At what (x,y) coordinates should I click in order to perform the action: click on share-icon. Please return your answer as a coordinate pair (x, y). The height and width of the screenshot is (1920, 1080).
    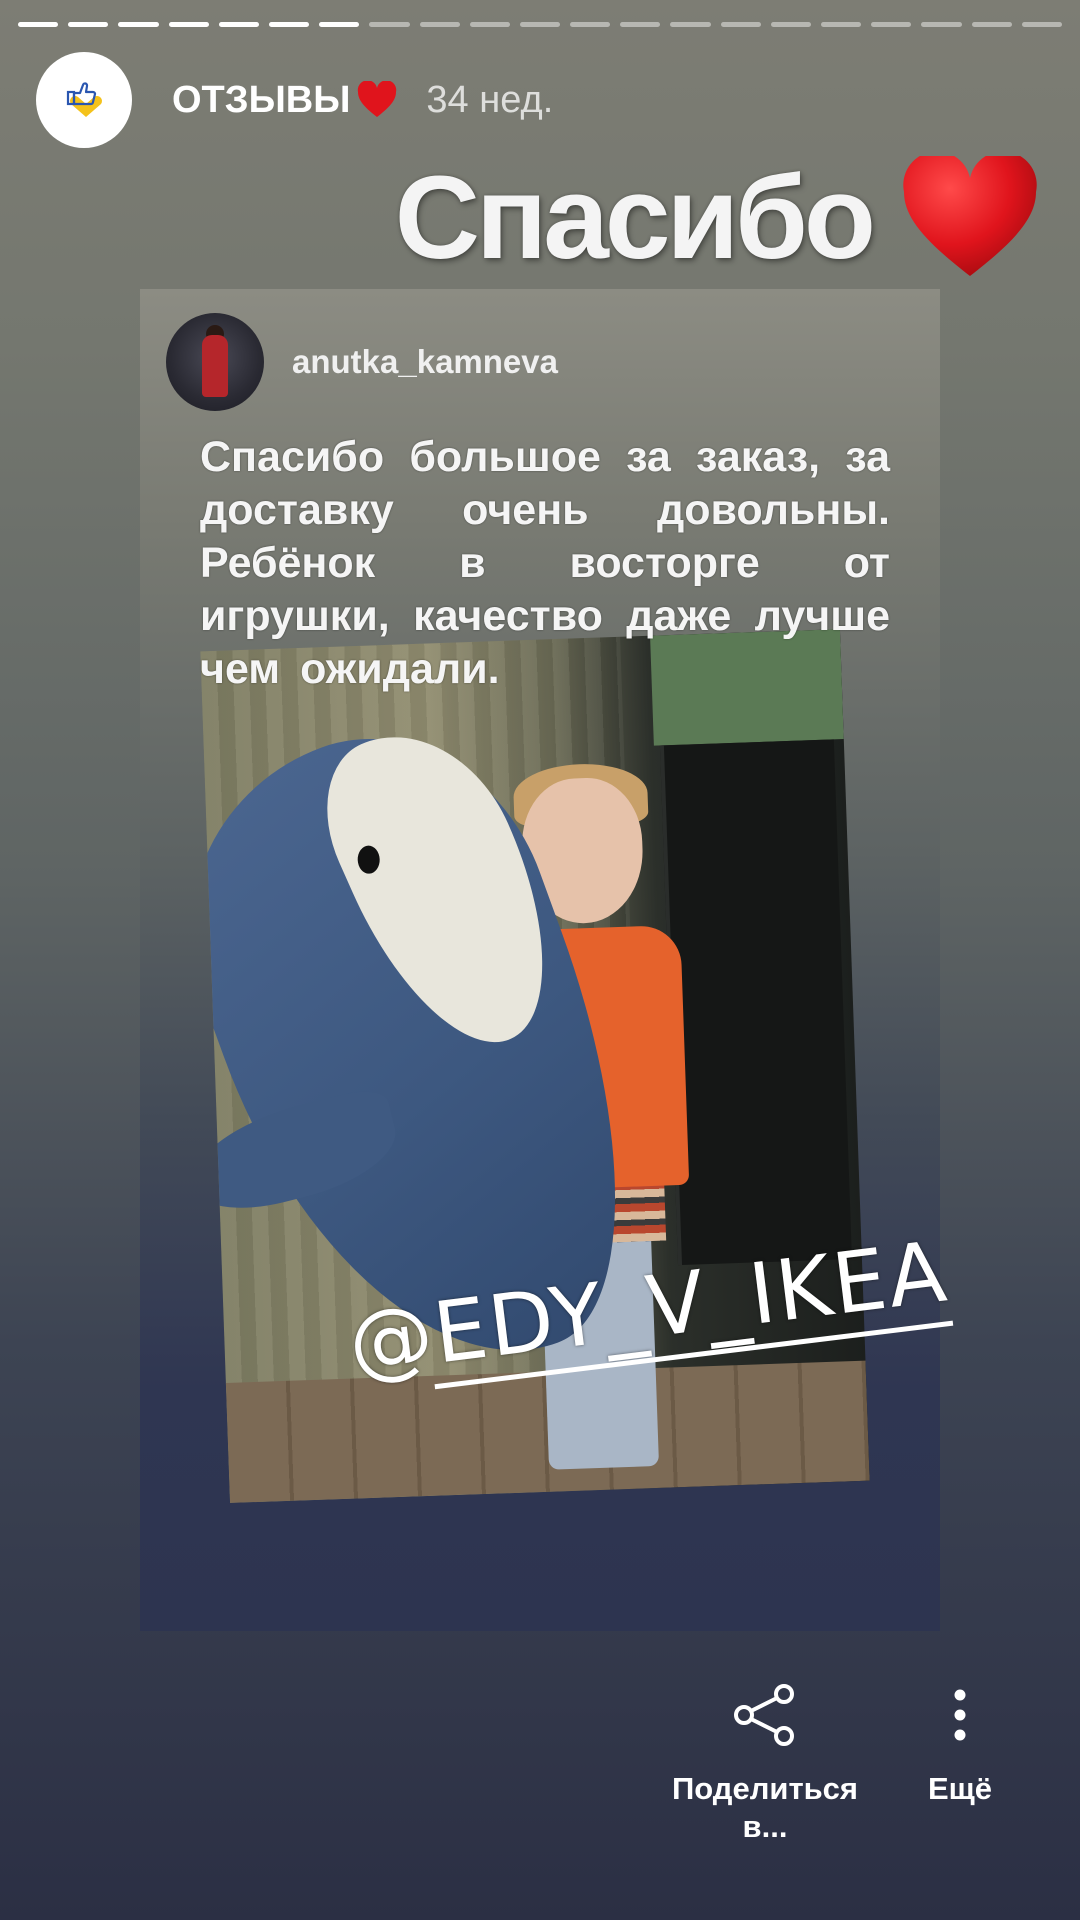
    Looking at the image, I should click on (764, 1715).